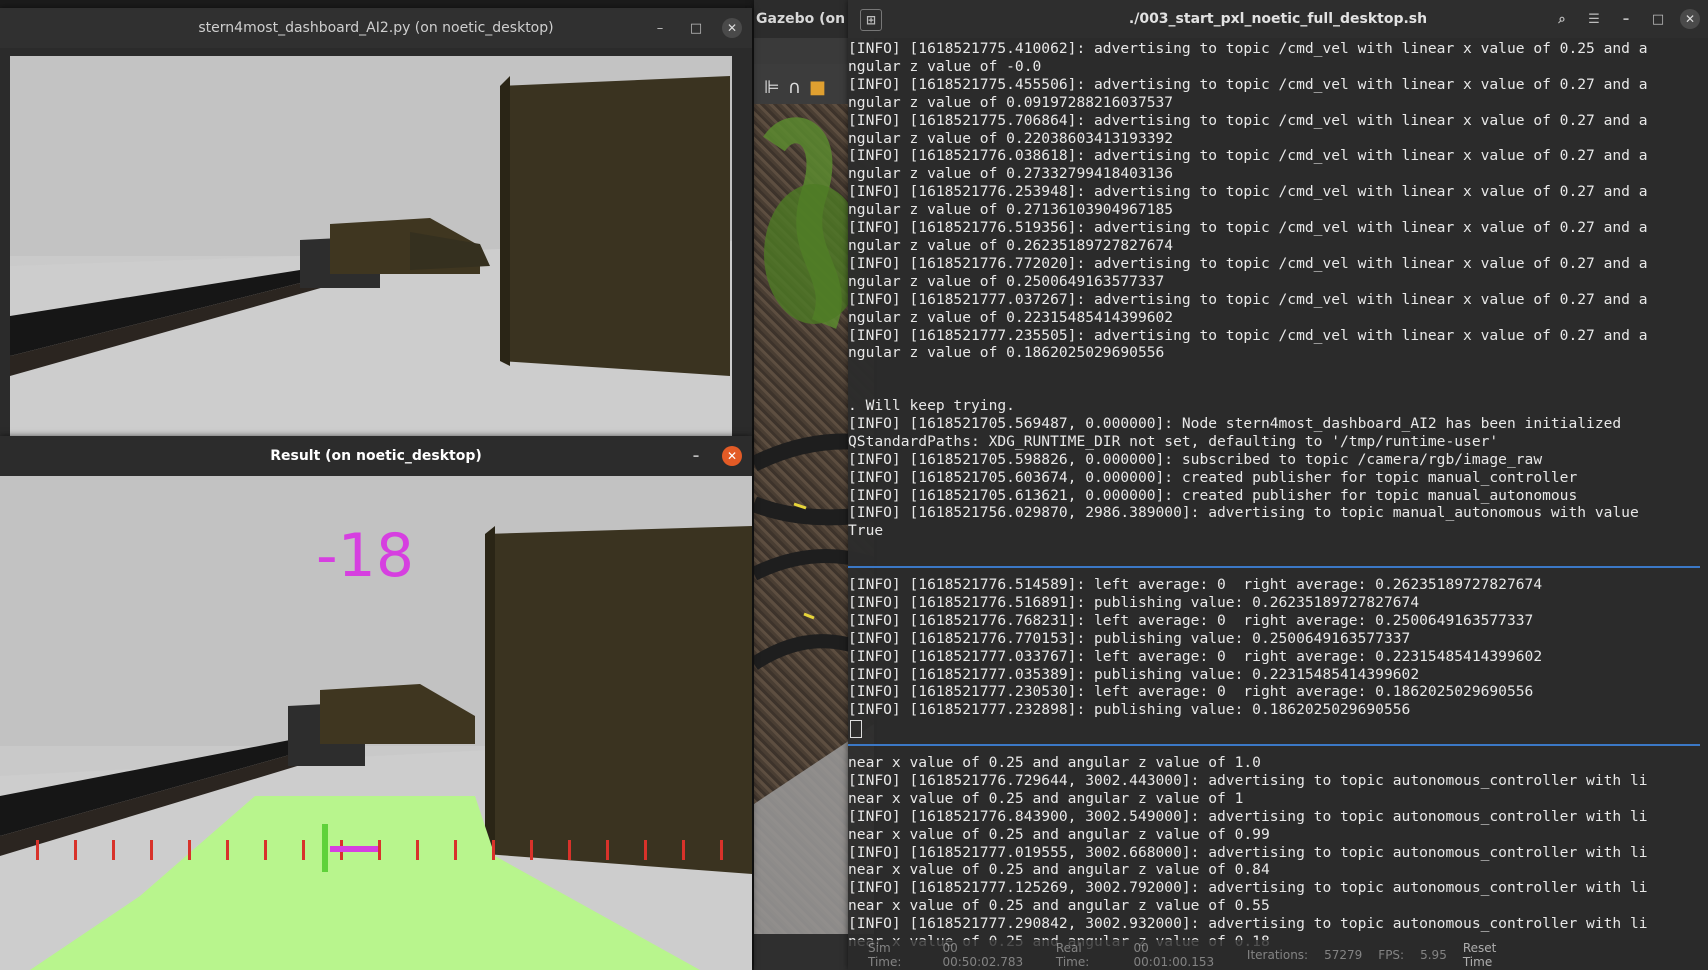 The height and width of the screenshot is (970, 1708). Describe the element at coordinates (1011, 210) in the screenshot. I see `terminal-line: ngular z value of 0.27136103904967185` at that location.